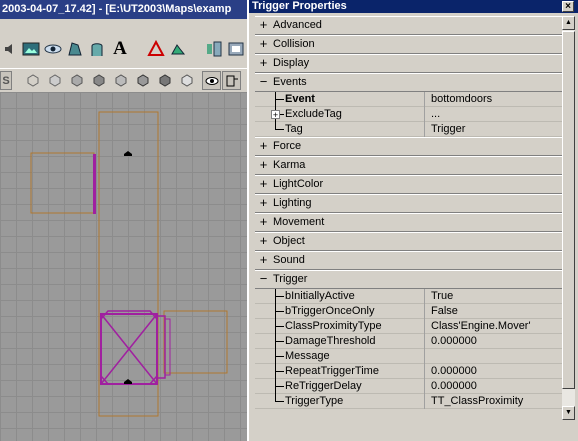 This screenshot has width=578, height=441. What do you see at coordinates (76, 79) in the screenshot?
I see `texture-view-icon` at bounding box center [76, 79].